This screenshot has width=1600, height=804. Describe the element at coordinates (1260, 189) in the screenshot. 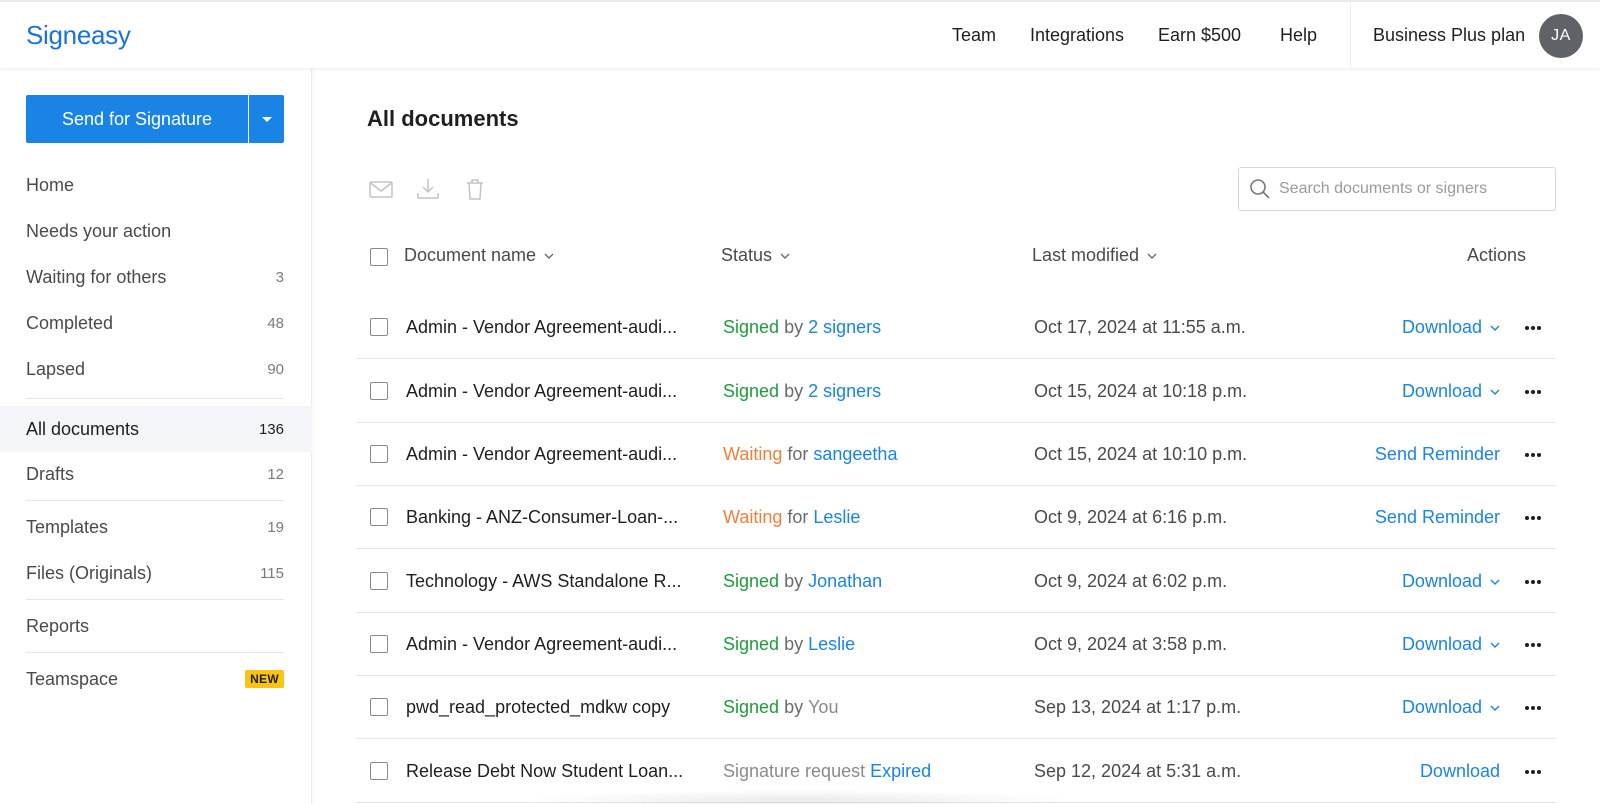

I see `search-icon` at that location.